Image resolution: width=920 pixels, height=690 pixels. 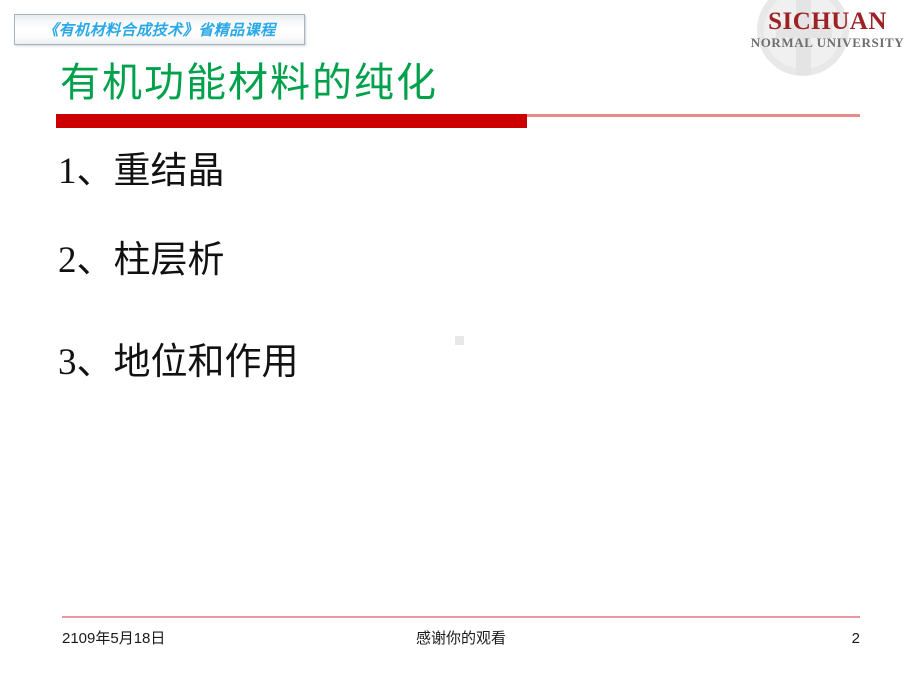 What do you see at coordinates (459, 340) in the screenshot?
I see `placeholder-marker` at bounding box center [459, 340].